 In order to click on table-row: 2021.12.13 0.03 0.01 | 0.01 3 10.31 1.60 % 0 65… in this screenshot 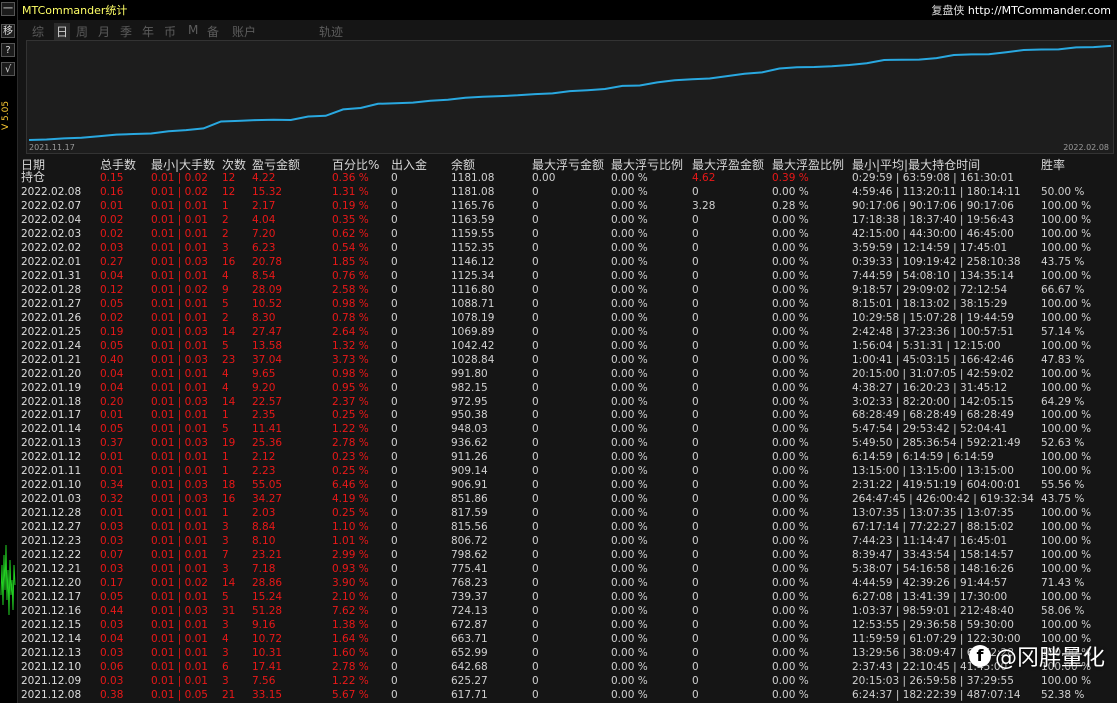, I will do `click(567, 653)`.